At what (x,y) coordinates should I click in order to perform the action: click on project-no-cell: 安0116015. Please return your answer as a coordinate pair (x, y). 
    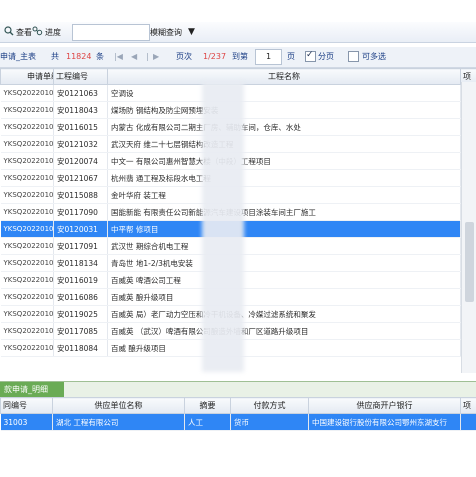
    Looking at the image, I should click on (80, 127).